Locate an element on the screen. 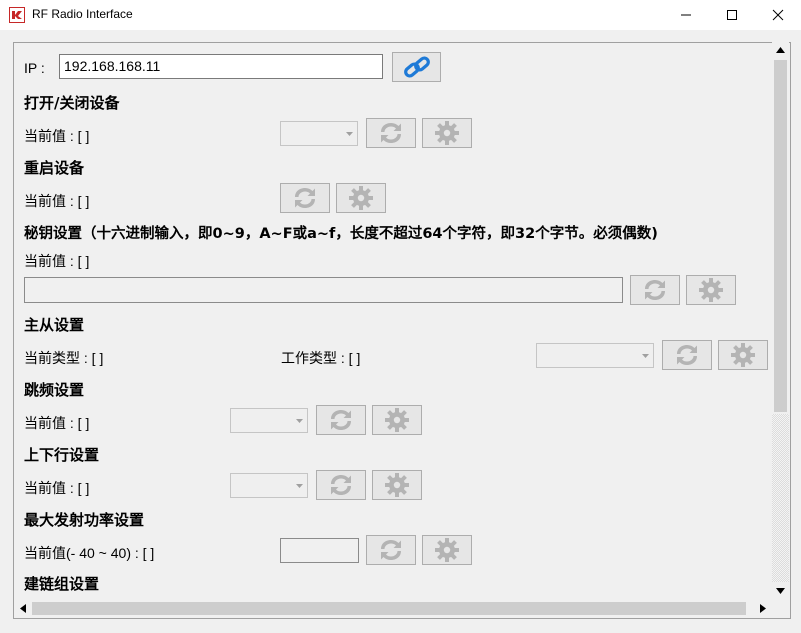 The image size is (801, 633). updown-section-title: 上下行设置 is located at coordinates (62, 455).